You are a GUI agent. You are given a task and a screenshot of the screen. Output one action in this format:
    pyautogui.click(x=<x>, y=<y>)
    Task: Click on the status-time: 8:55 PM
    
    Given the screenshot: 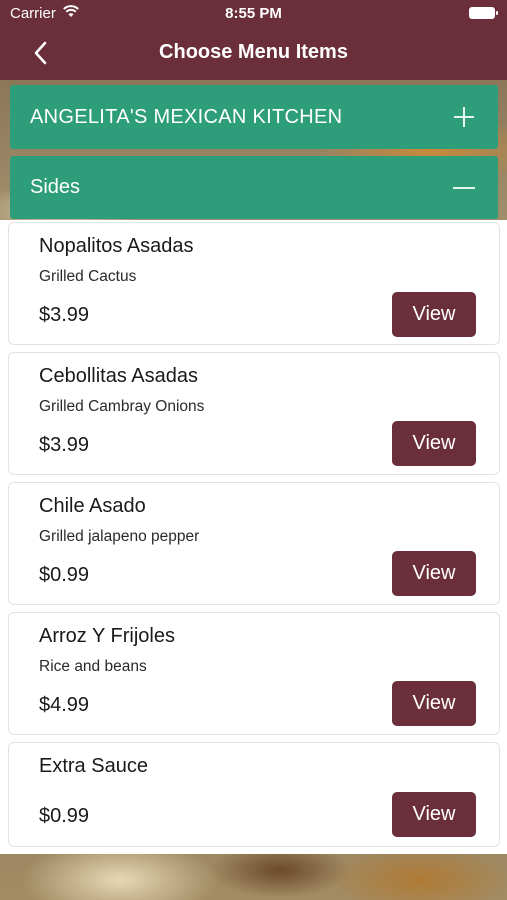 What is the action you would take?
    pyautogui.click(x=253, y=13)
    